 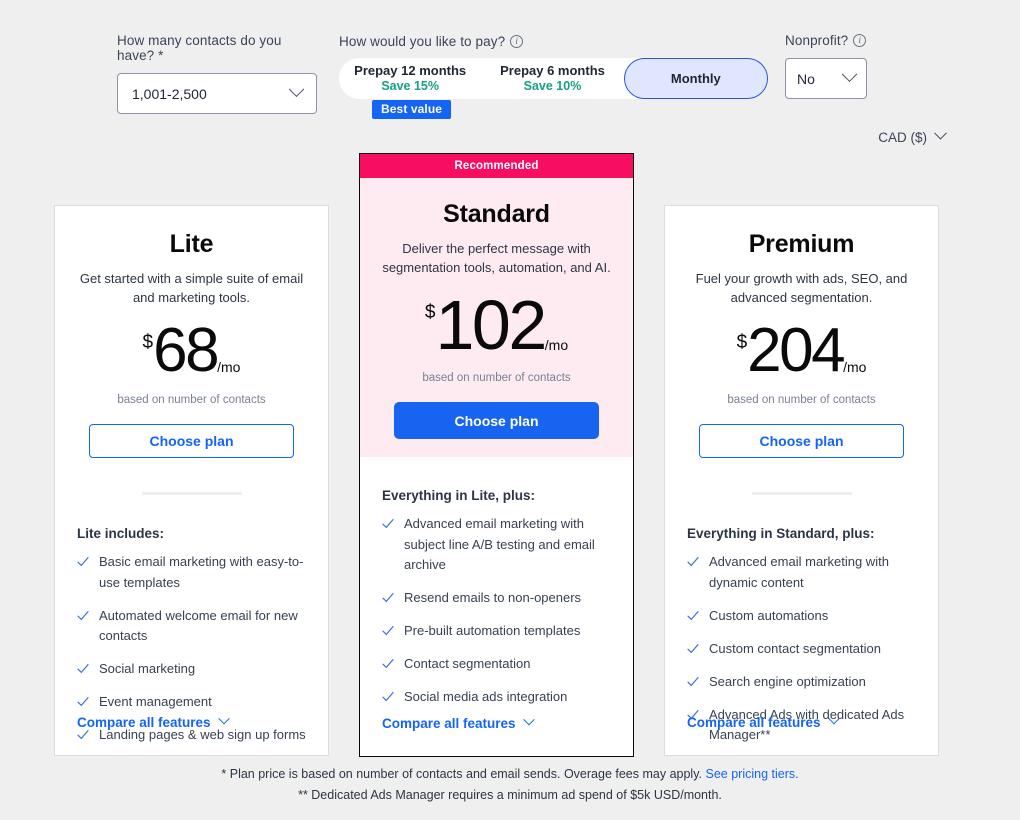 I want to click on currency-selector: CAD ($), so click(x=912, y=135).